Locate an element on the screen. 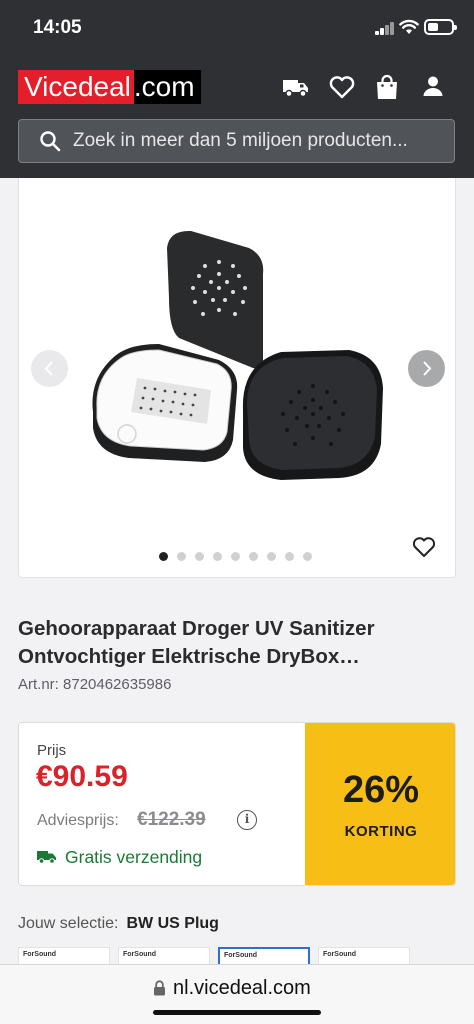  status-time: 14:05 is located at coordinates (57, 27).